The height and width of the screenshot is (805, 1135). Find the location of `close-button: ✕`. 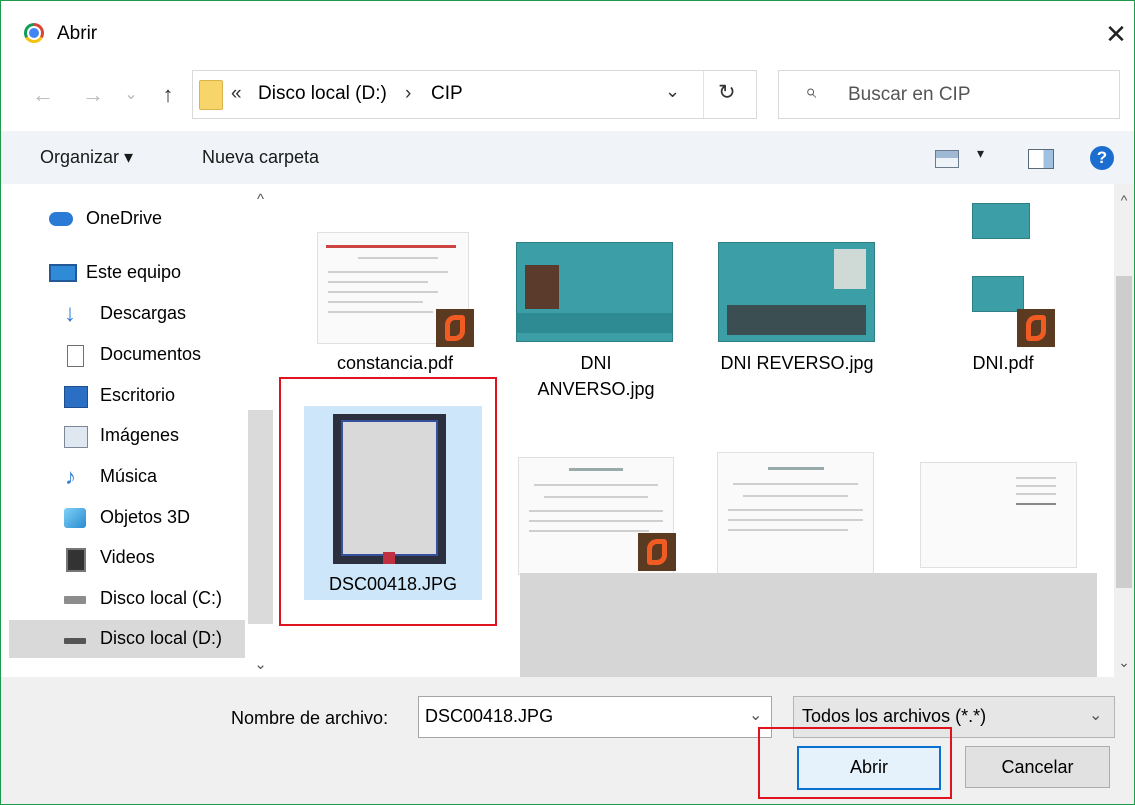

close-button: ✕ is located at coordinates (1116, 34).